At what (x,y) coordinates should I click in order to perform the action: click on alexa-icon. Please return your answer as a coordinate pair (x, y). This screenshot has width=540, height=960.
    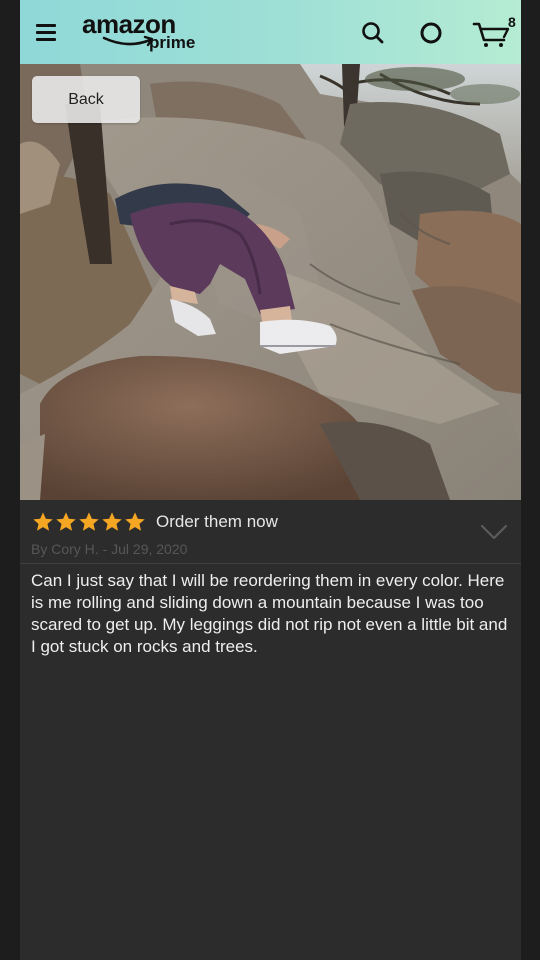
    Looking at the image, I should click on (431, 33).